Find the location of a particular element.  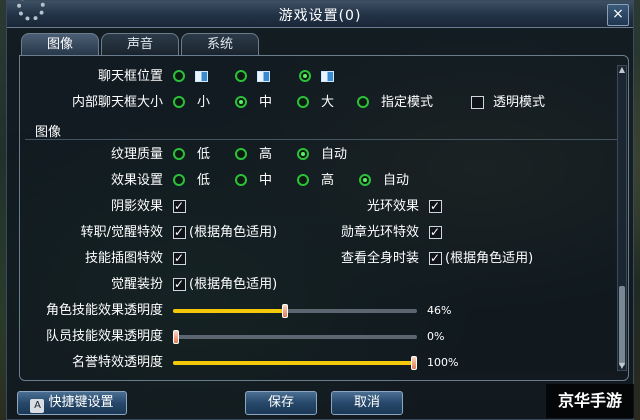

effect-radio-high is located at coordinates (303, 180).